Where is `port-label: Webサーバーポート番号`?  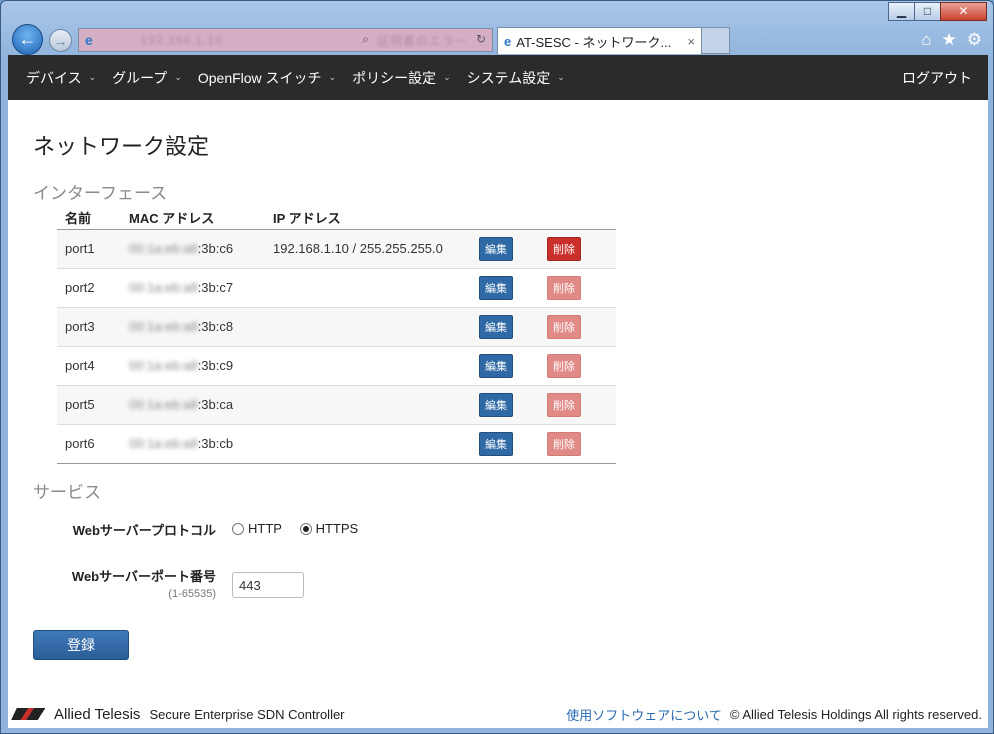
port-label: Webサーバーポート番号 is located at coordinates (143, 576).